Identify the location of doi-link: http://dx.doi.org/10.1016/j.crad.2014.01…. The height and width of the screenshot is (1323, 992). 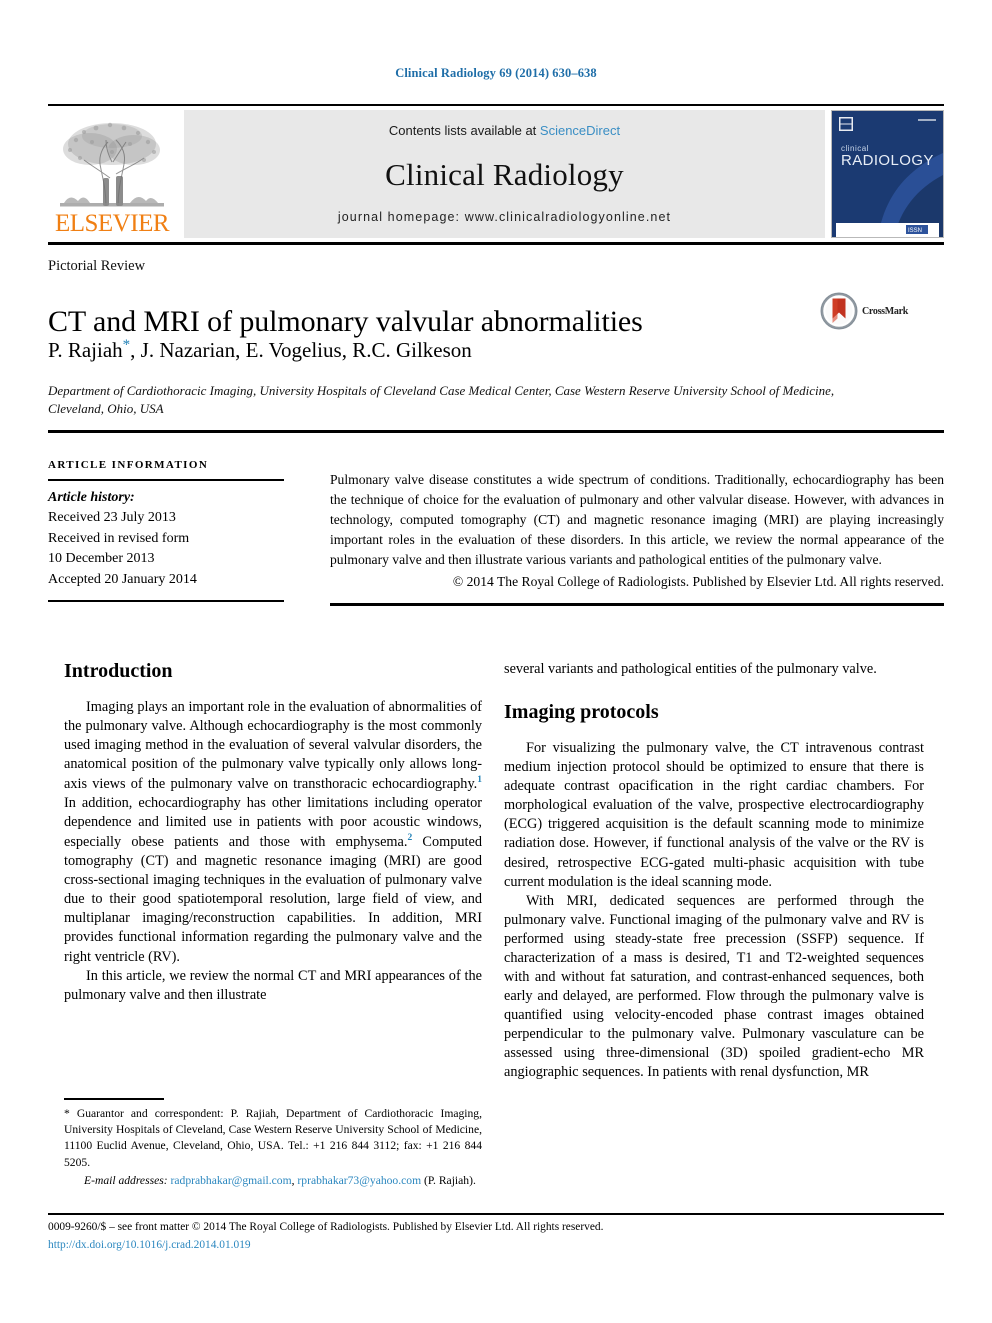
(496, 1246).